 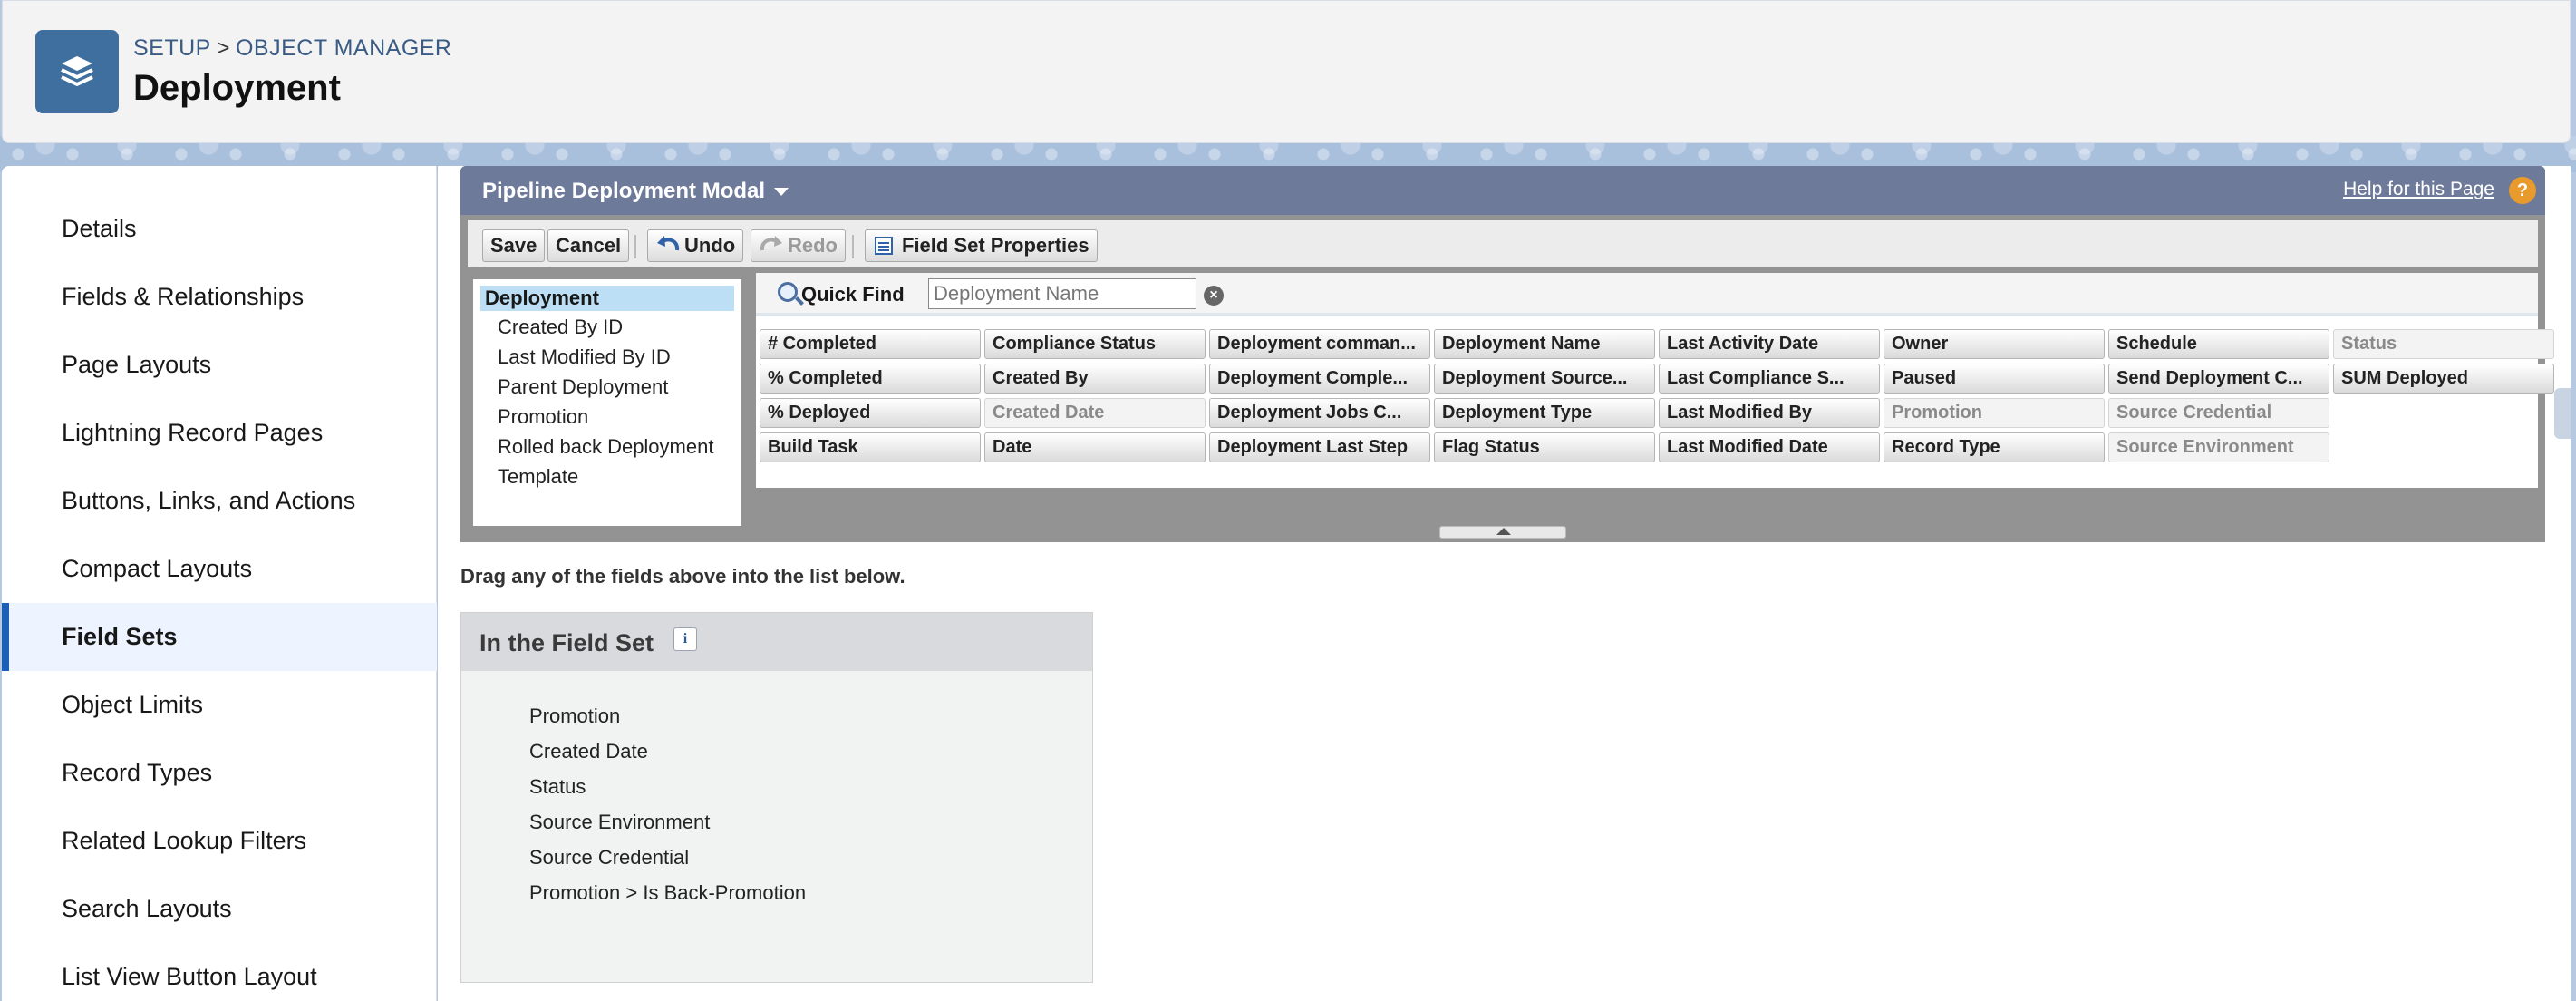 What do you see at coordinates (2562, 413) in the screenshot?
I see `side-tab` at bounding box center [2562, 413].